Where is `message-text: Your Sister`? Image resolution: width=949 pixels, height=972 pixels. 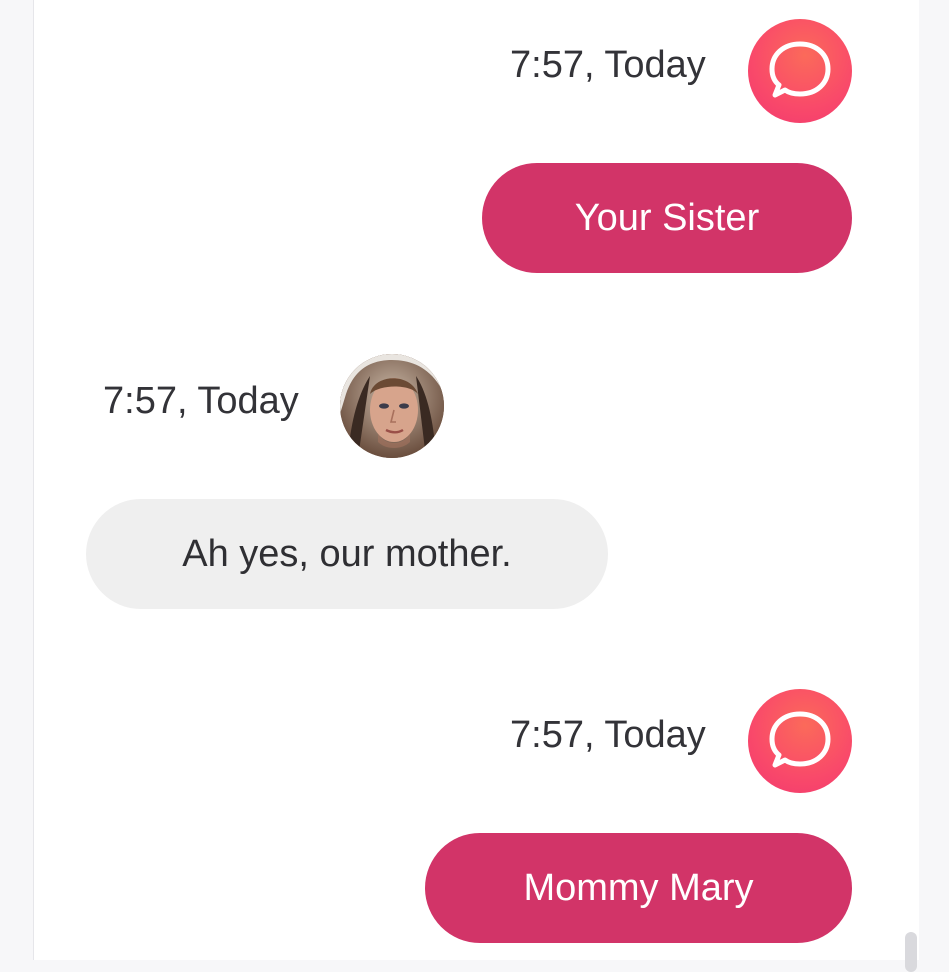 message-text: Your Sister is located at coordinates (667, 217).